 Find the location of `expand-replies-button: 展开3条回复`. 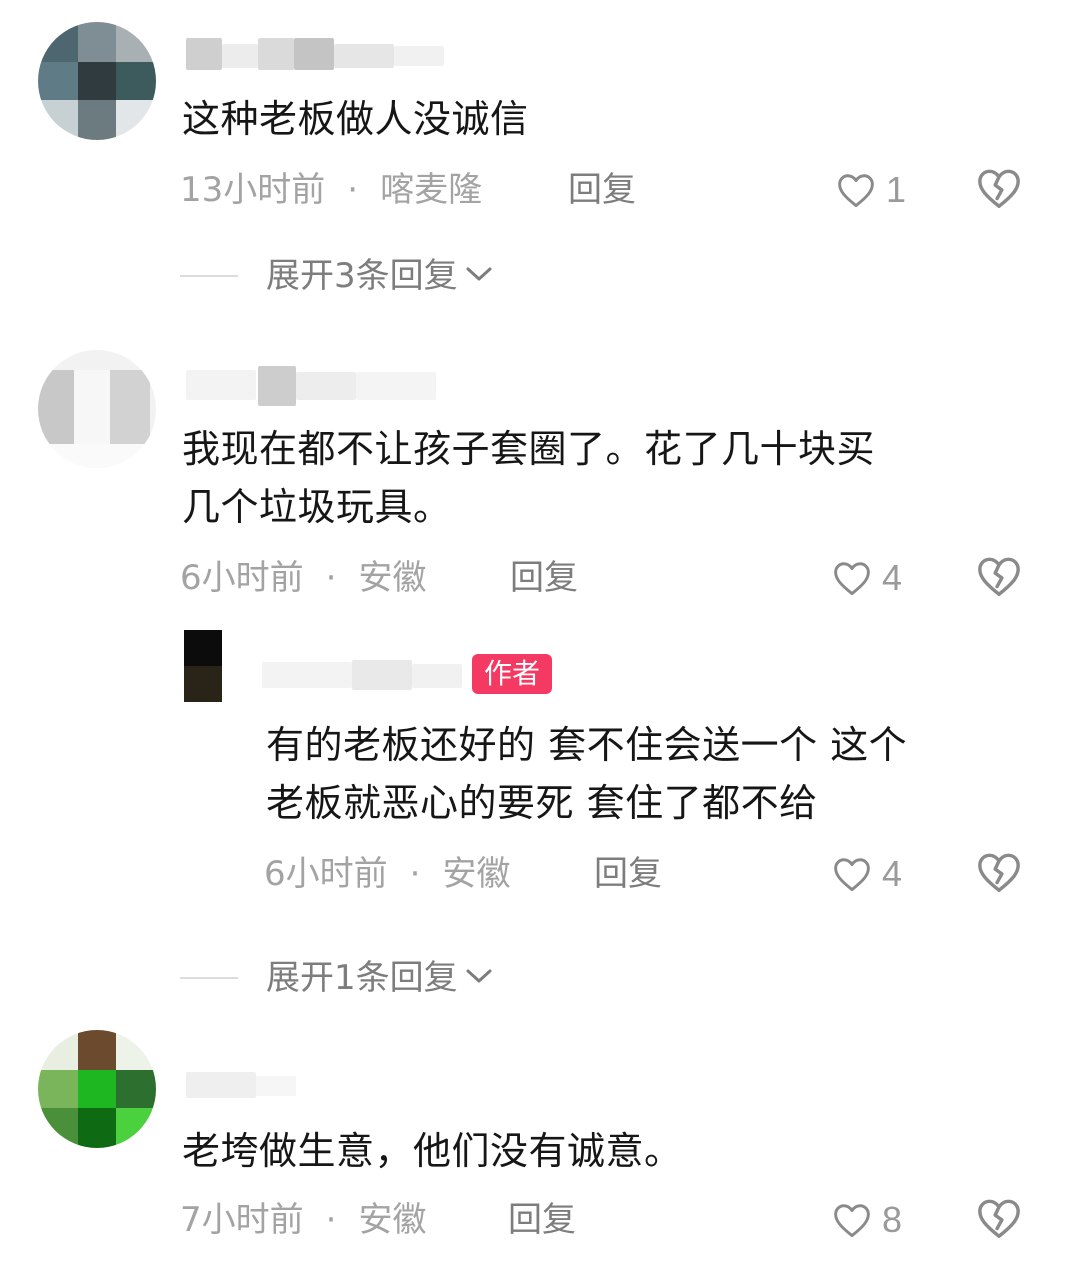

expand-replies-button: 展开3条回复 is located at coordinates (337, 276).